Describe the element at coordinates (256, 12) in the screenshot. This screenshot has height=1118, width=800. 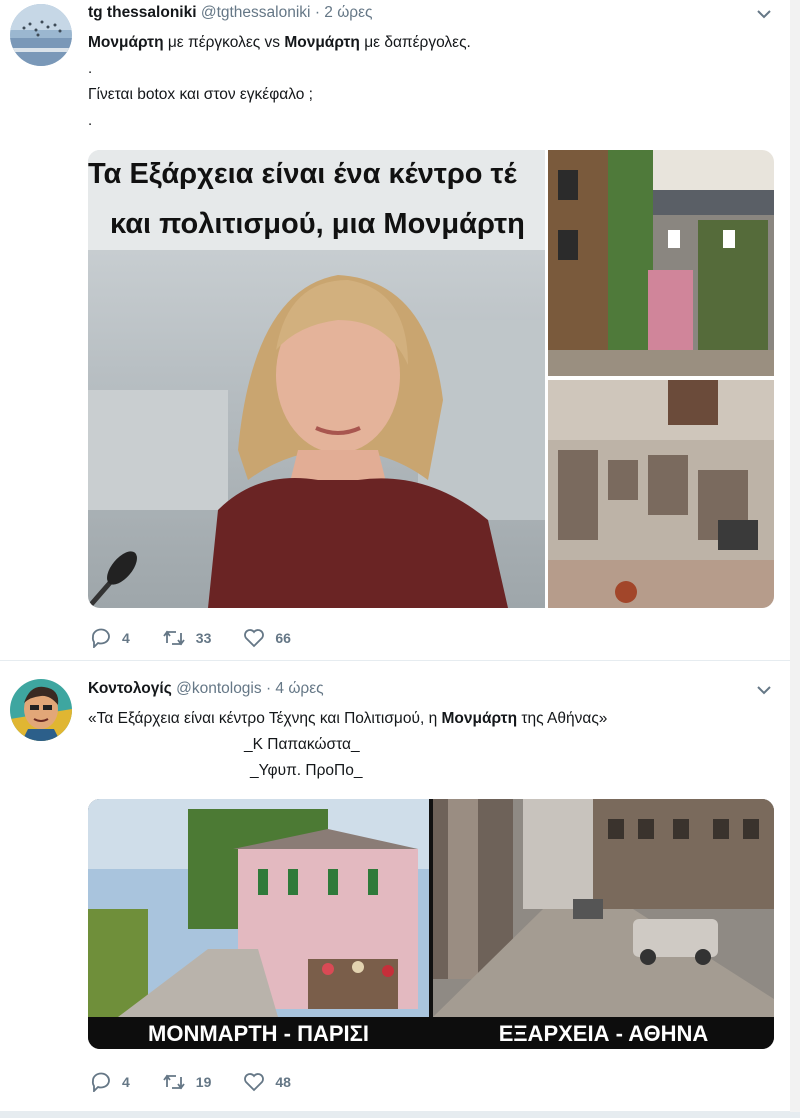
I see `author-handle: @tgthessaloniki` at that location.